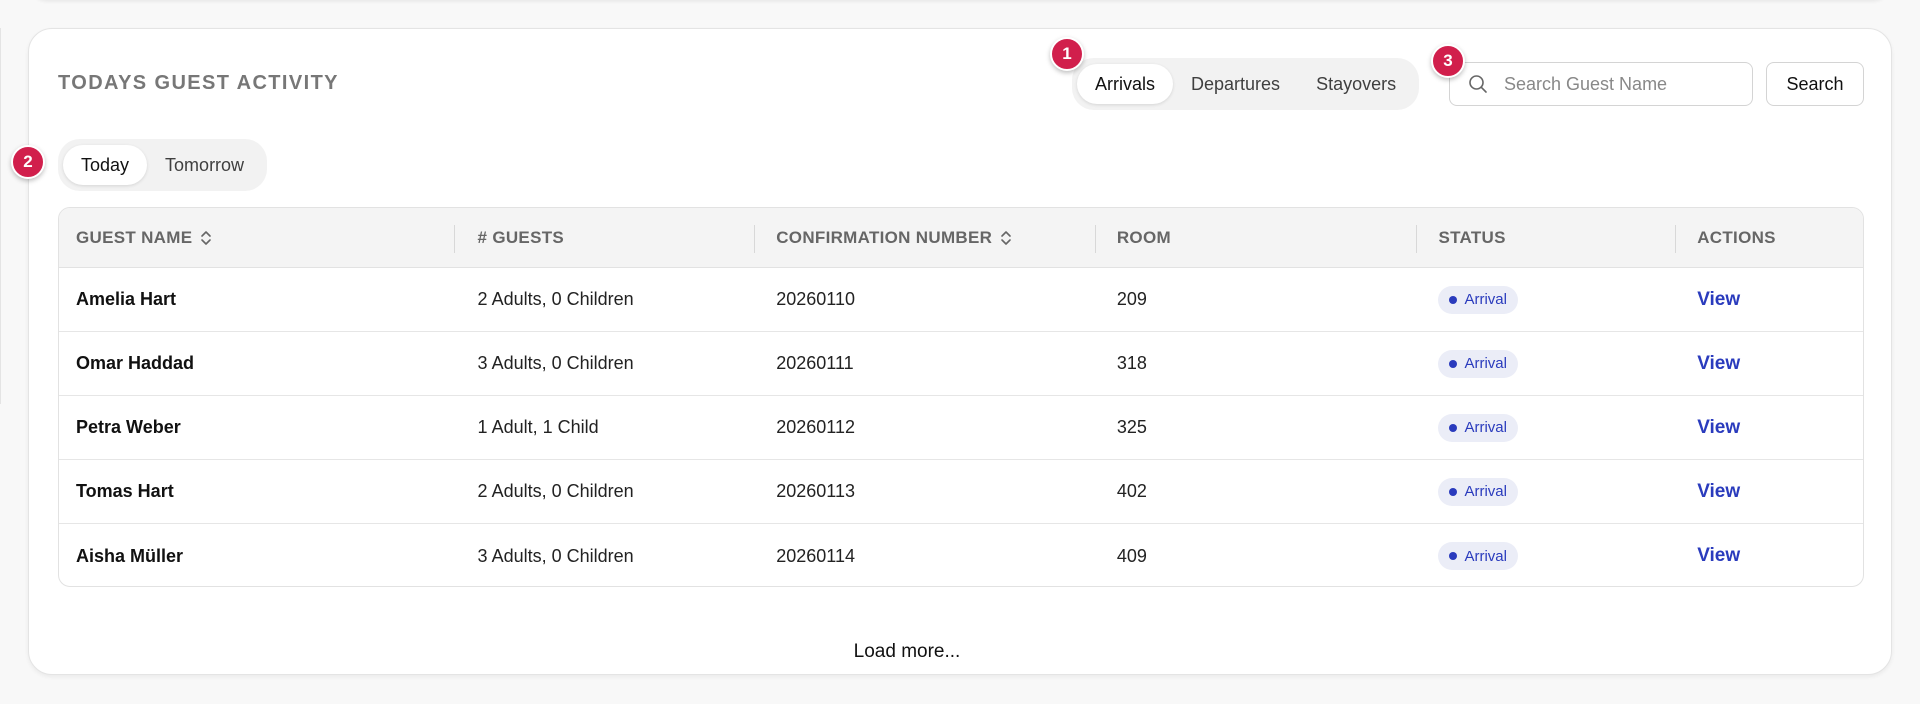 The height and width of the screenshot is (704, 1920). Describe the element at coordinates (1628, 84) in the screenshot. I see `search-input` at that location.